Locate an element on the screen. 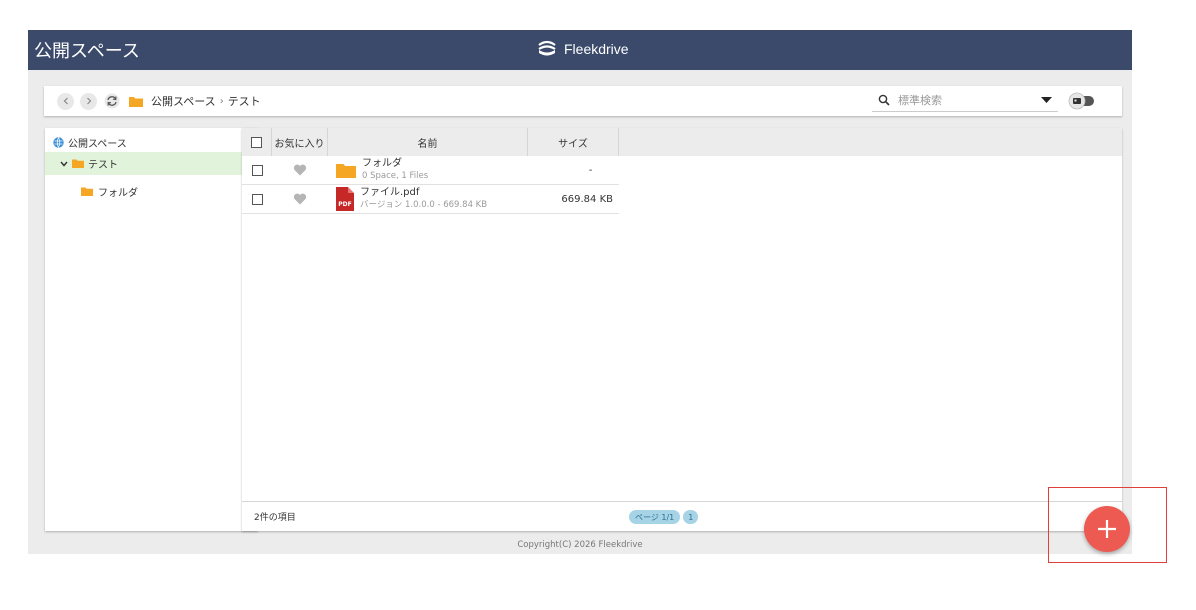  file-name: フォルダ is located at coordinates (395, 164).